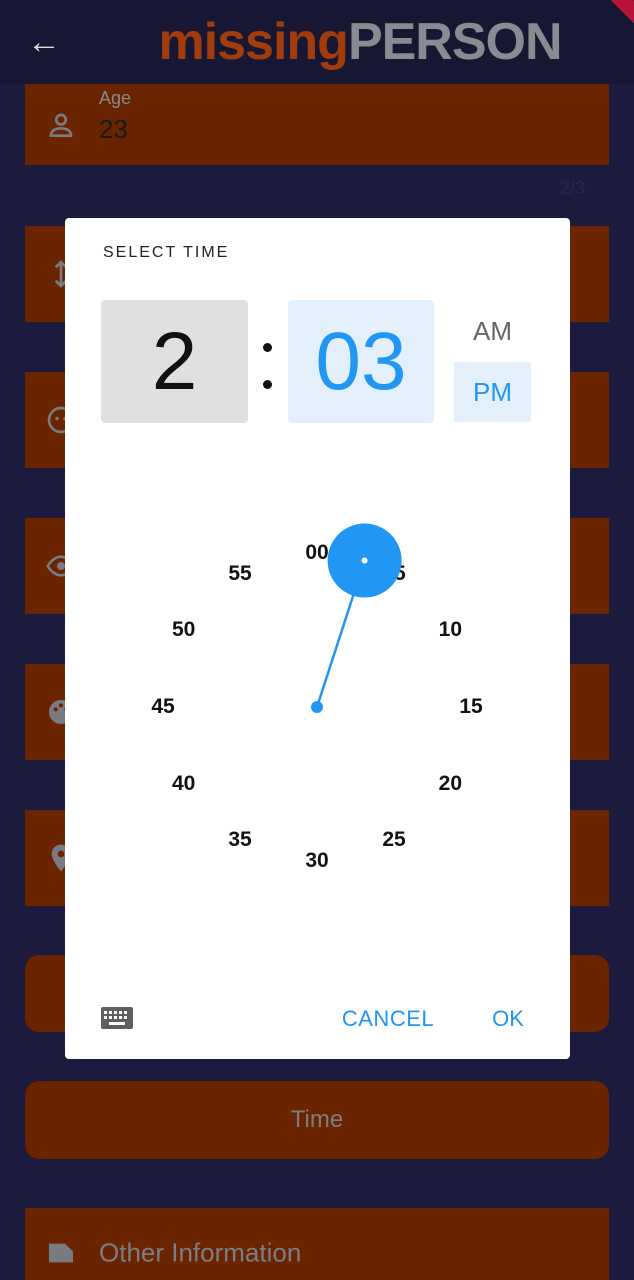 The image size is (634, 1280). I want to click on keyboard-icon, so click(117, 1019).